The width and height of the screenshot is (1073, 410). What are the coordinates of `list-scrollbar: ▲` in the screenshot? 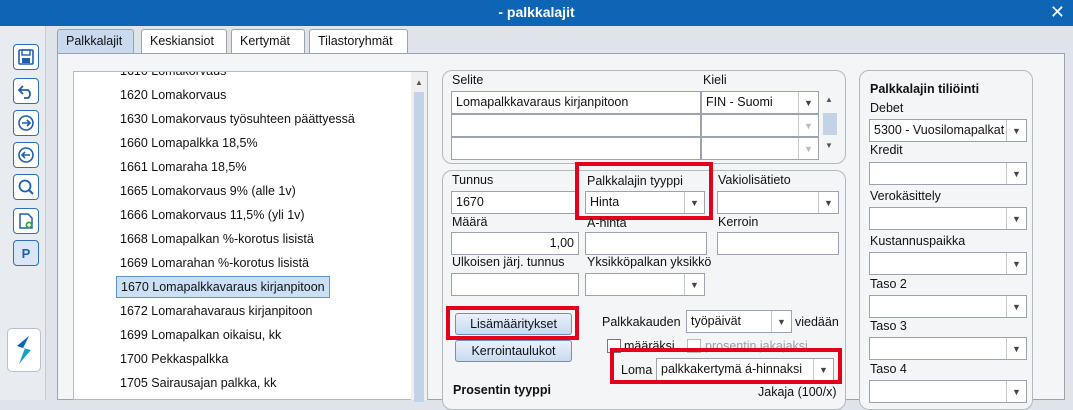 It's located at (419, 237).